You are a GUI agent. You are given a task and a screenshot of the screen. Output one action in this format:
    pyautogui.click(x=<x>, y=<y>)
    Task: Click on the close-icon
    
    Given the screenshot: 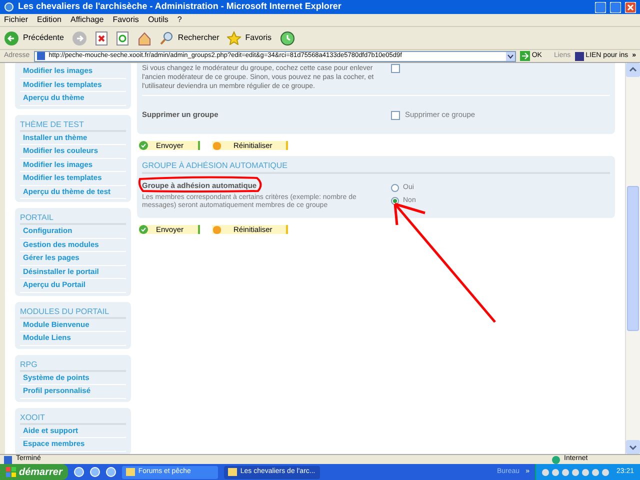 What is the action you would take?
    pyautogui.click(x=630, y=7)
    